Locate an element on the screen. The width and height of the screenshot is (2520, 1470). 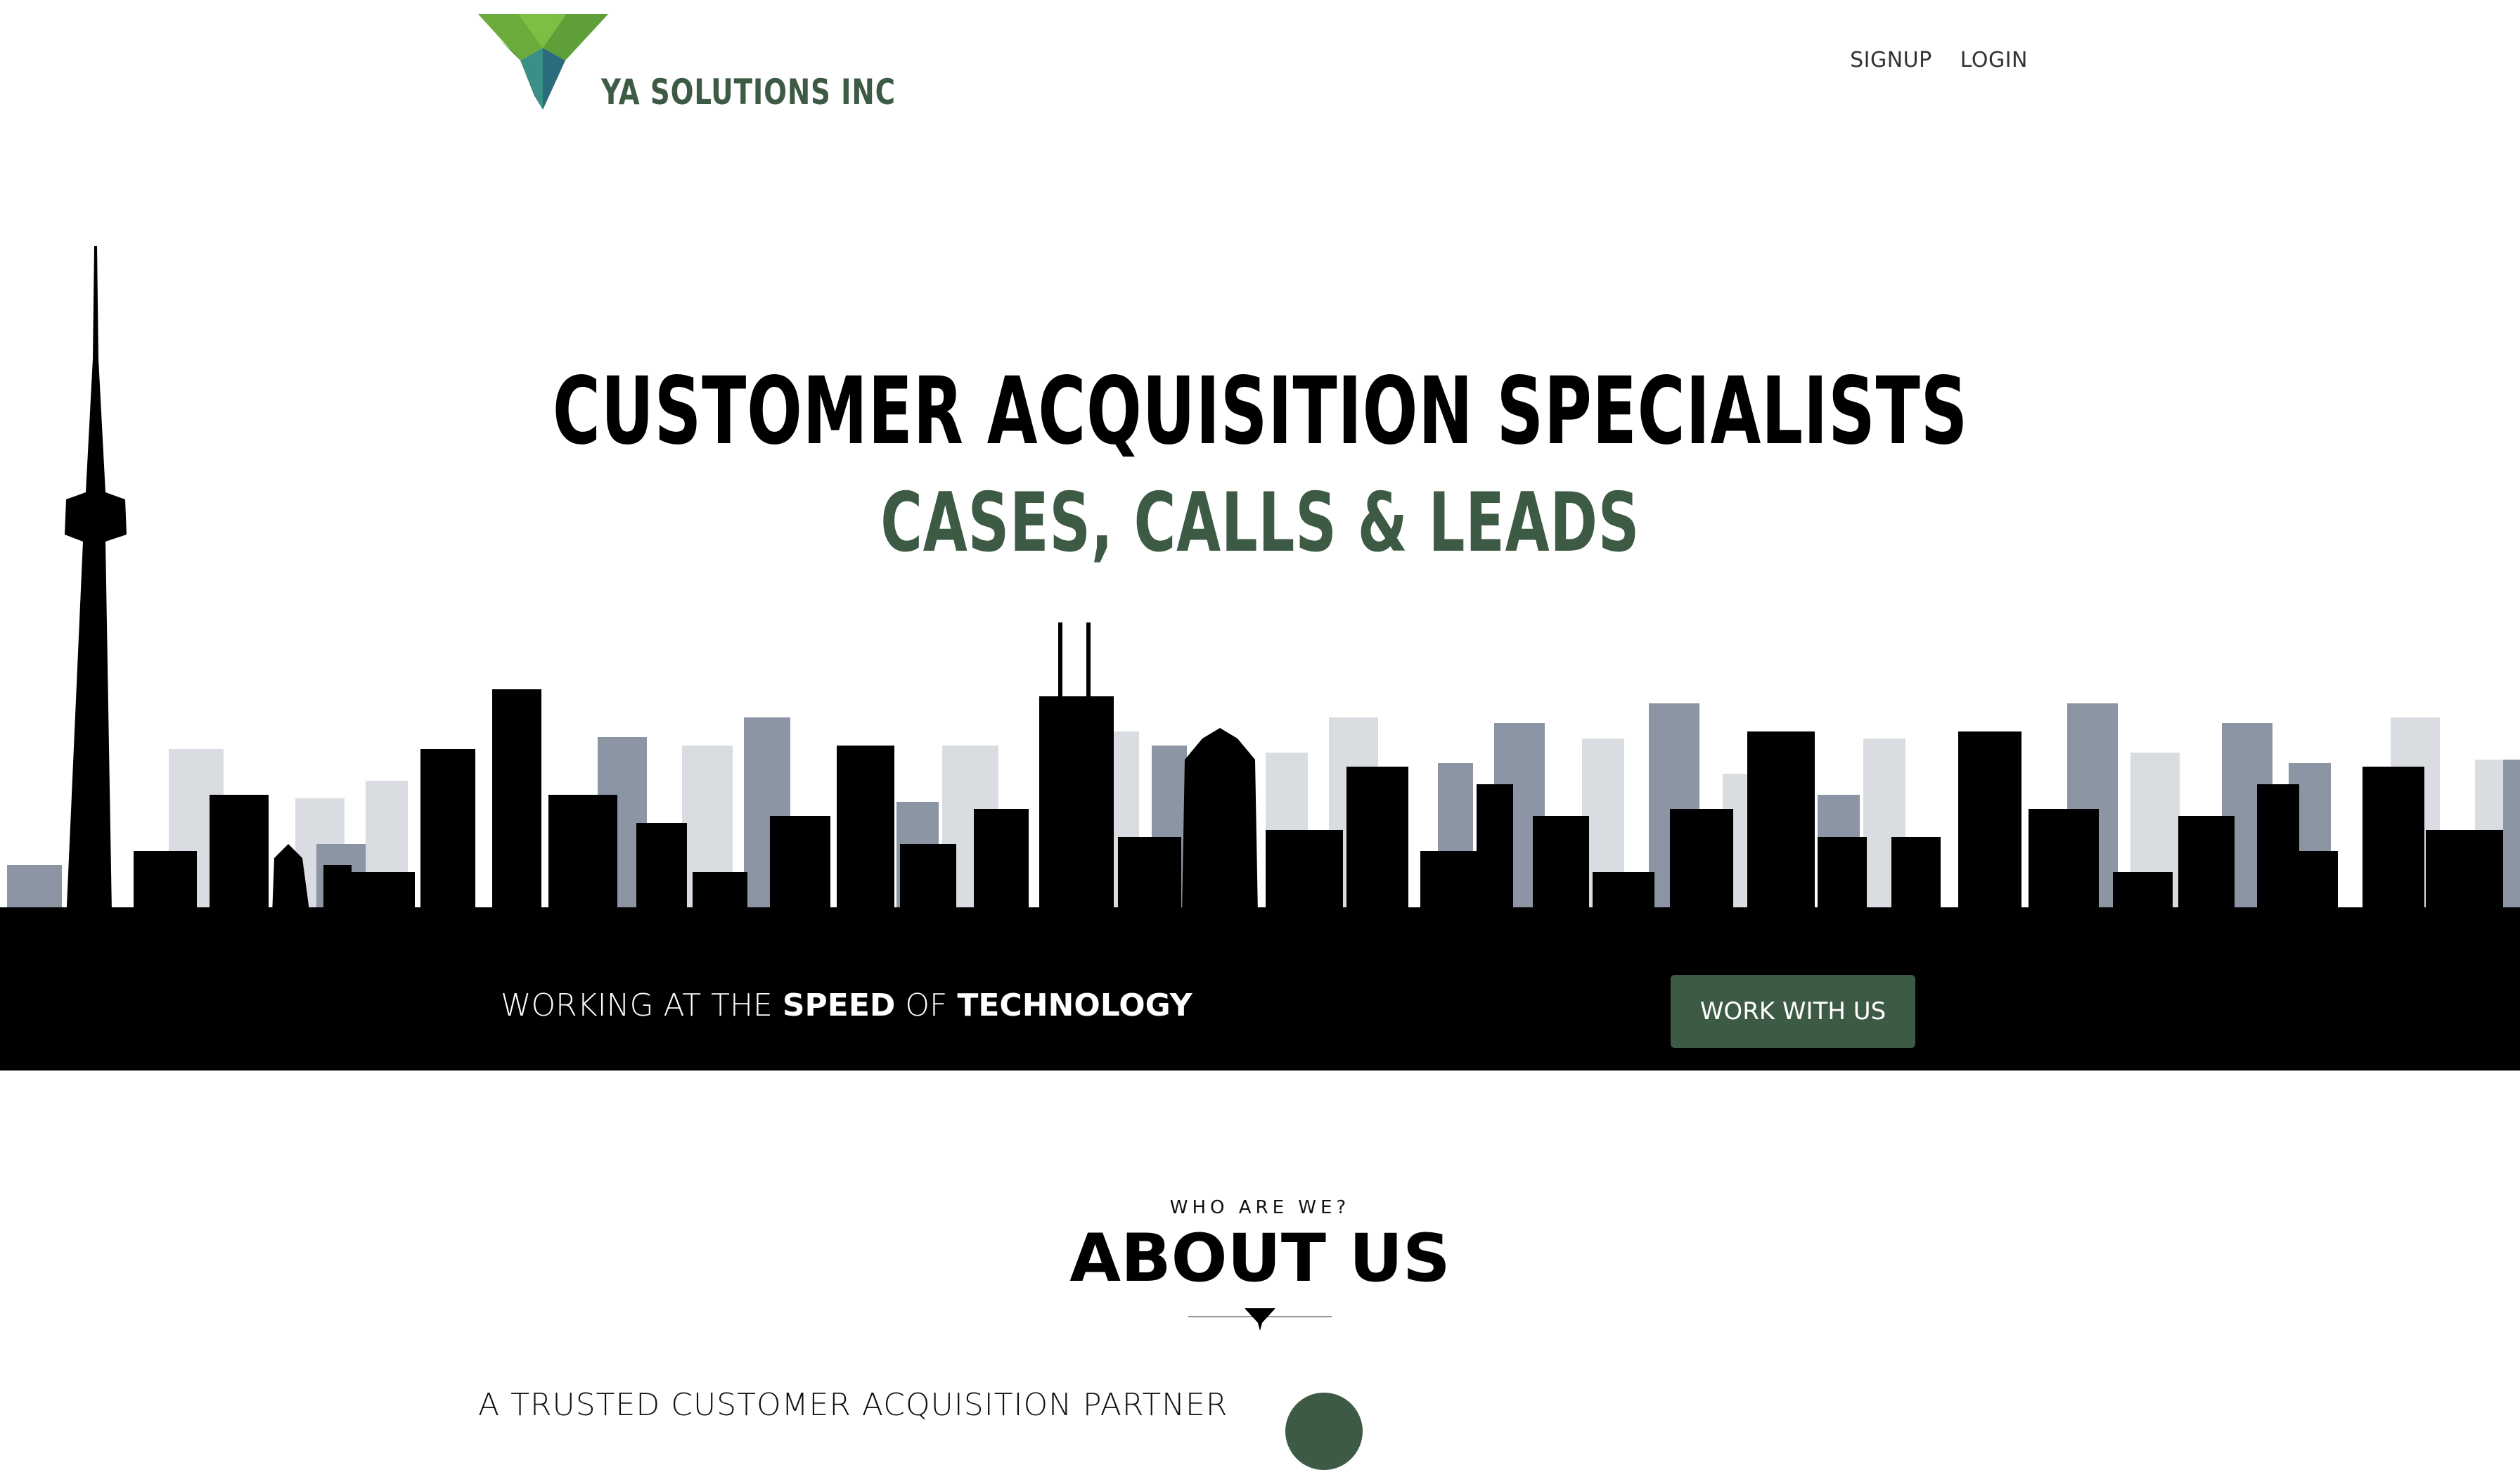
about-lead-text: A TRUSTED CUSTOMER ACQUISITION PARTNER is located at coordinates (853, 1405).